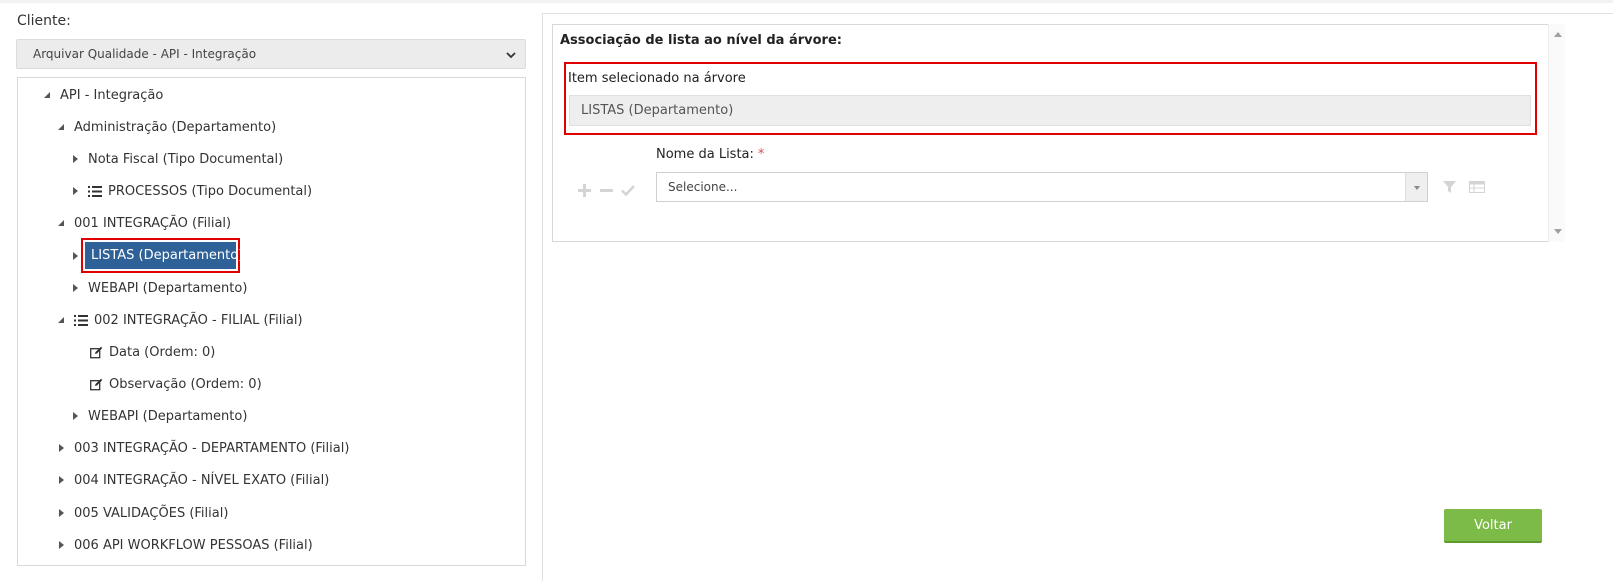 Image resolution: width=1613 pixels, height=581 pixels. Describe the element at coordinates (210, 191) in the screenshot. I see `tree-node-label: PROCESSOS (Tipo Documental)` at that location.